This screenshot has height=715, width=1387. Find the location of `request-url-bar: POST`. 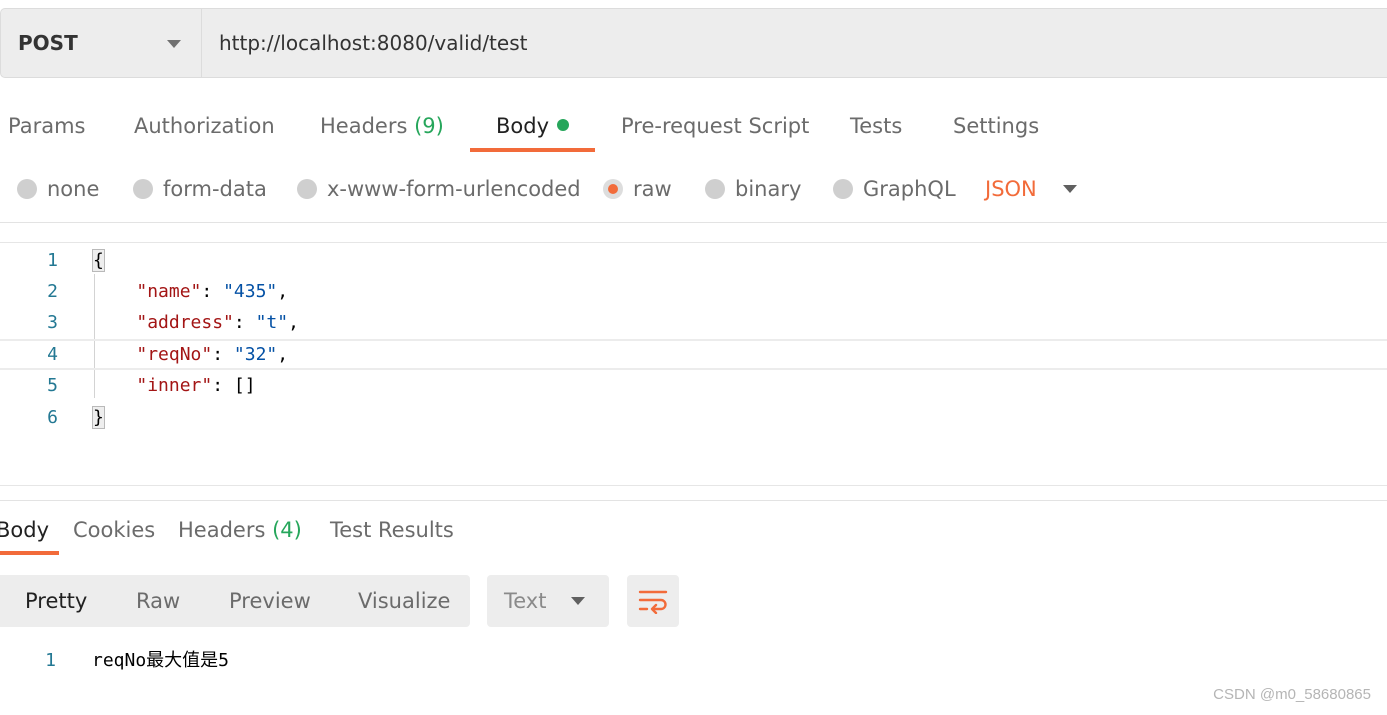

request-url-bar: POST is located at coordinates (693, 43).